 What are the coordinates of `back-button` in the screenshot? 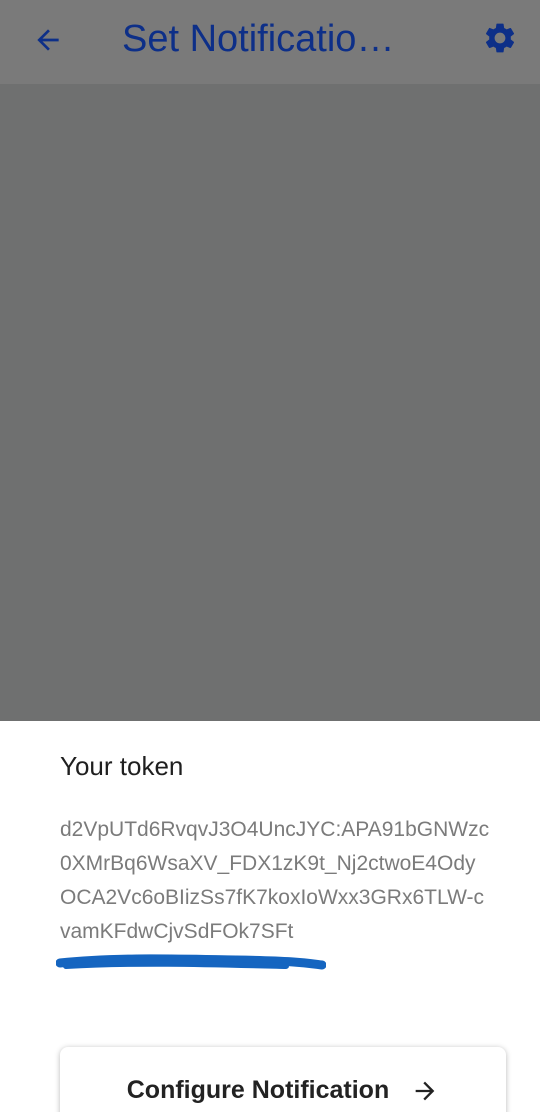 It's located at (48, 40).